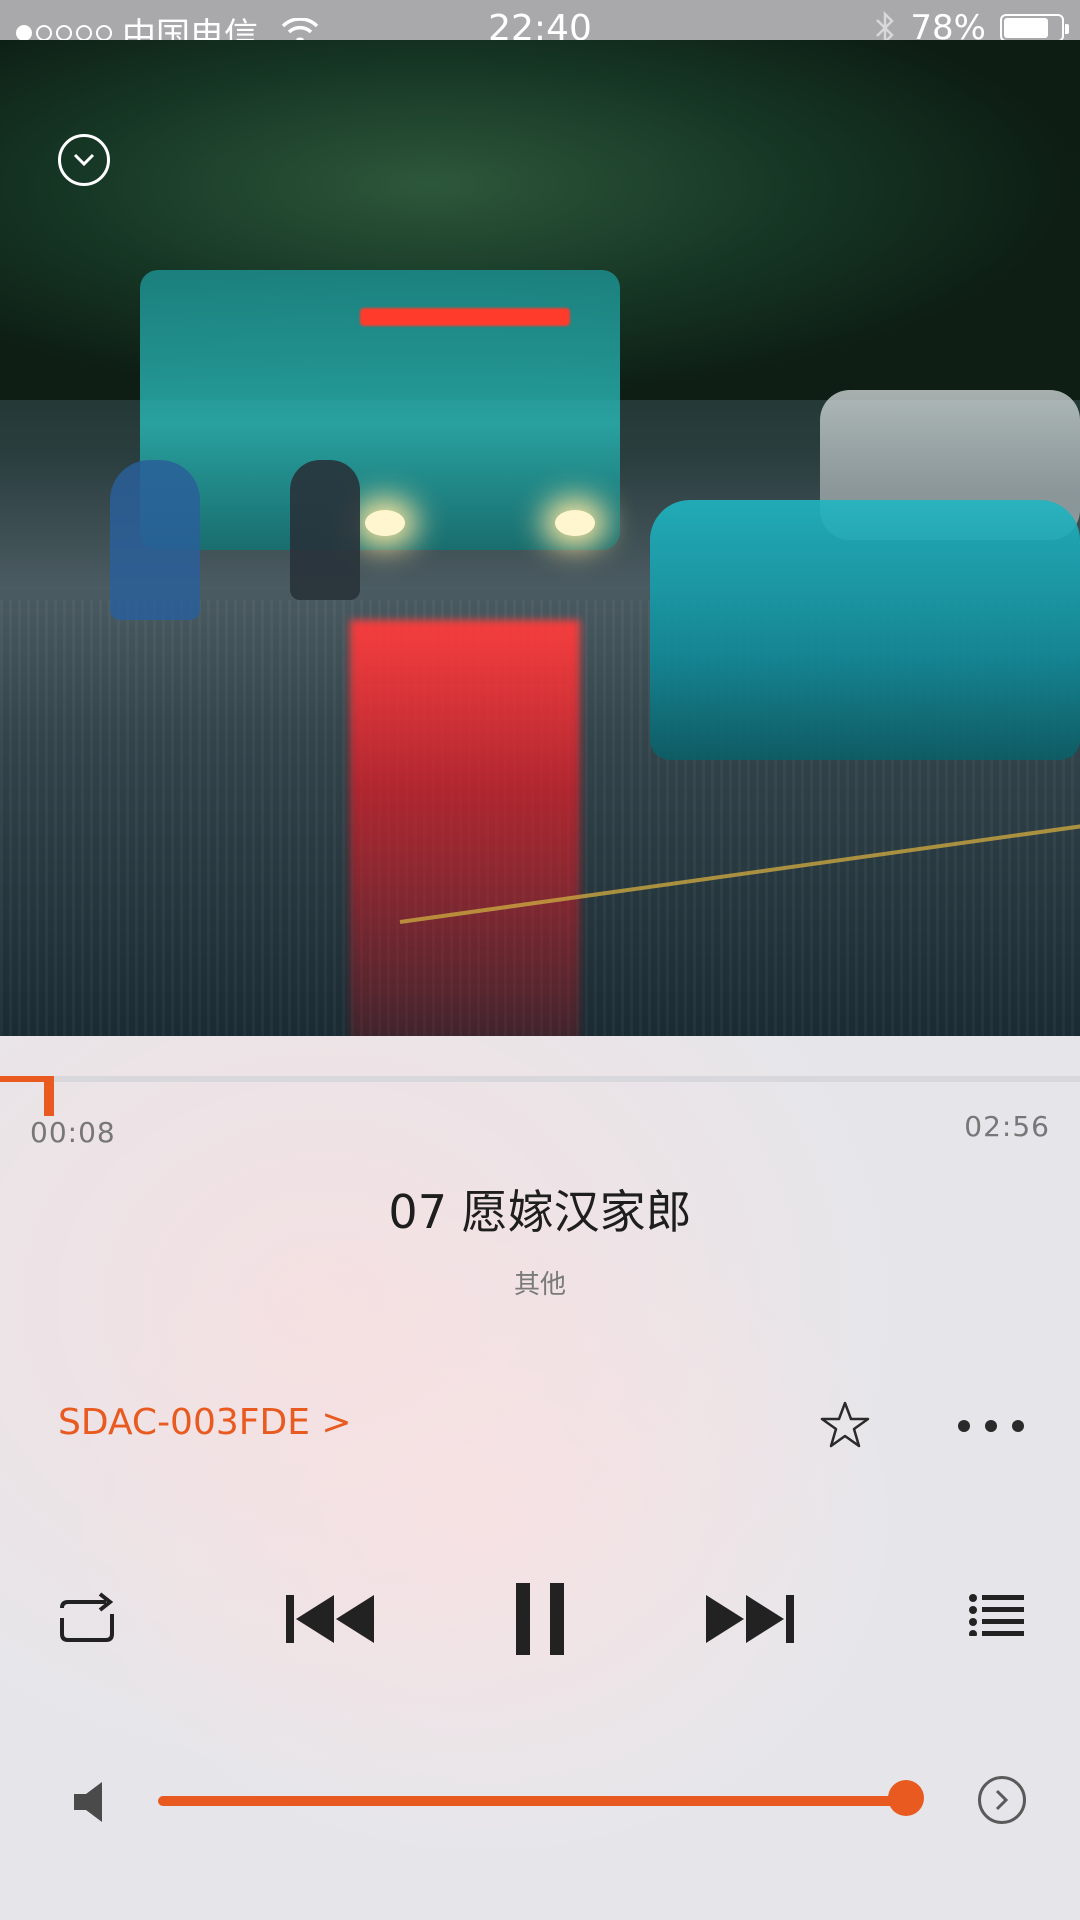 This screenshot has height=1920, width=1080. Describe the element at coordinates (49, 1096) in the screenshot. I see `progress-handle` at that location.